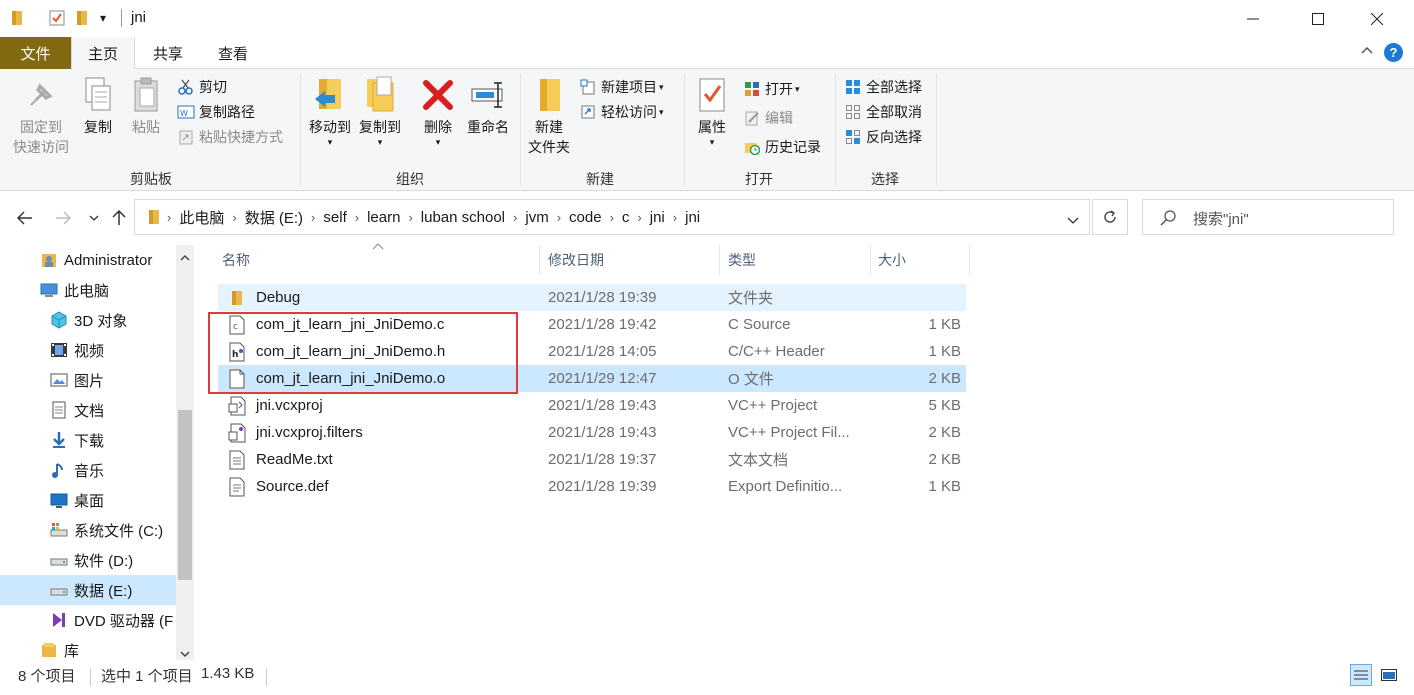 This screenshot has width=1414, height=695. Describe the element at coordinates (549, 115) in the screenshot. I see `new-folder-button: 新建 文件夹` at that location.